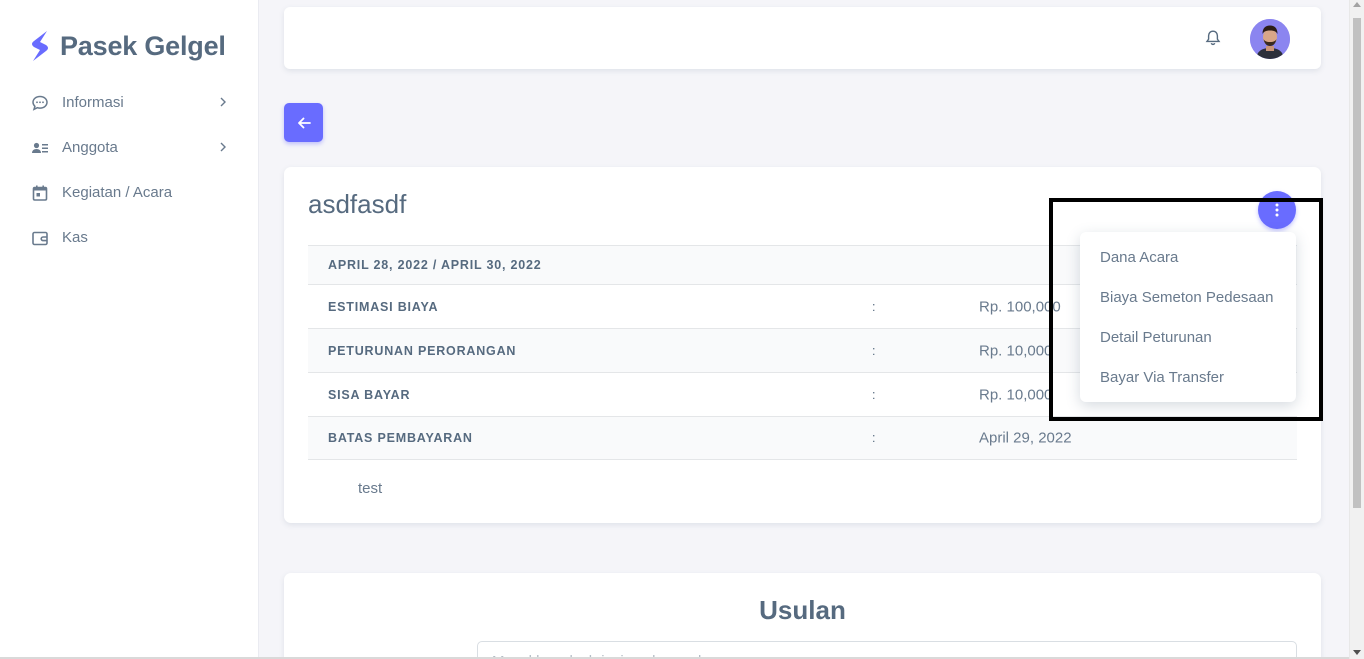  What do you see at coordinates (1025, 438) in the screenshot?
I see `row-value: April 29, 2022` at bounding box center [1025, 438].